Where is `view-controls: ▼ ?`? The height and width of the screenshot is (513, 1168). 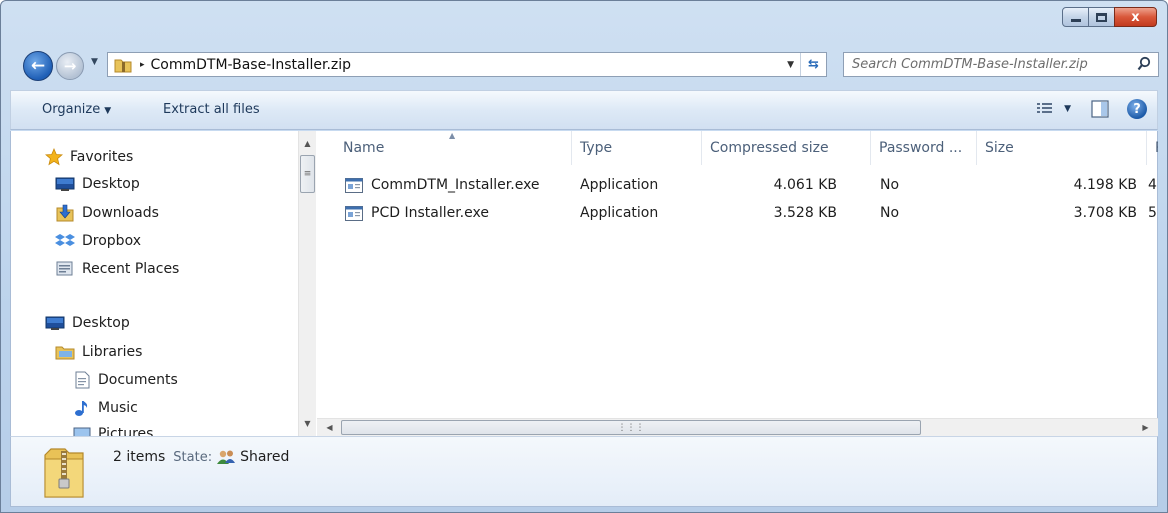 view-controls: ▼ ? is located at coordinates (1091, 109).